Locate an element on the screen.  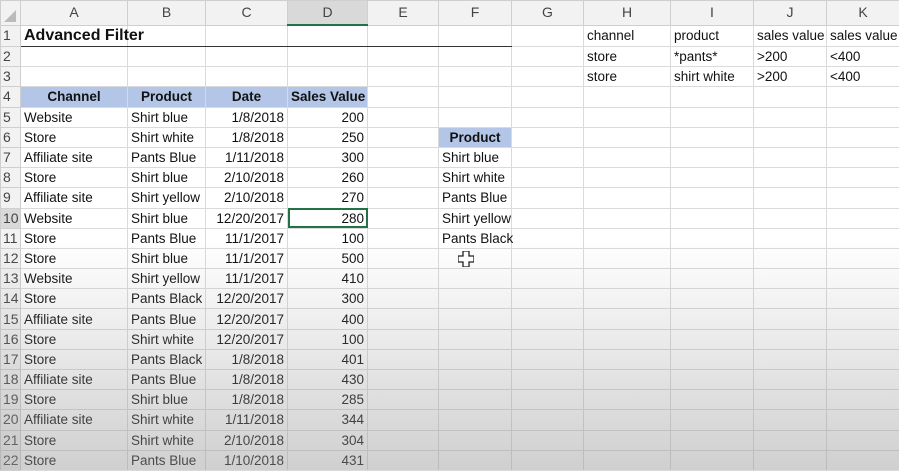
cell-K18 is located at coordinates (863, 380).